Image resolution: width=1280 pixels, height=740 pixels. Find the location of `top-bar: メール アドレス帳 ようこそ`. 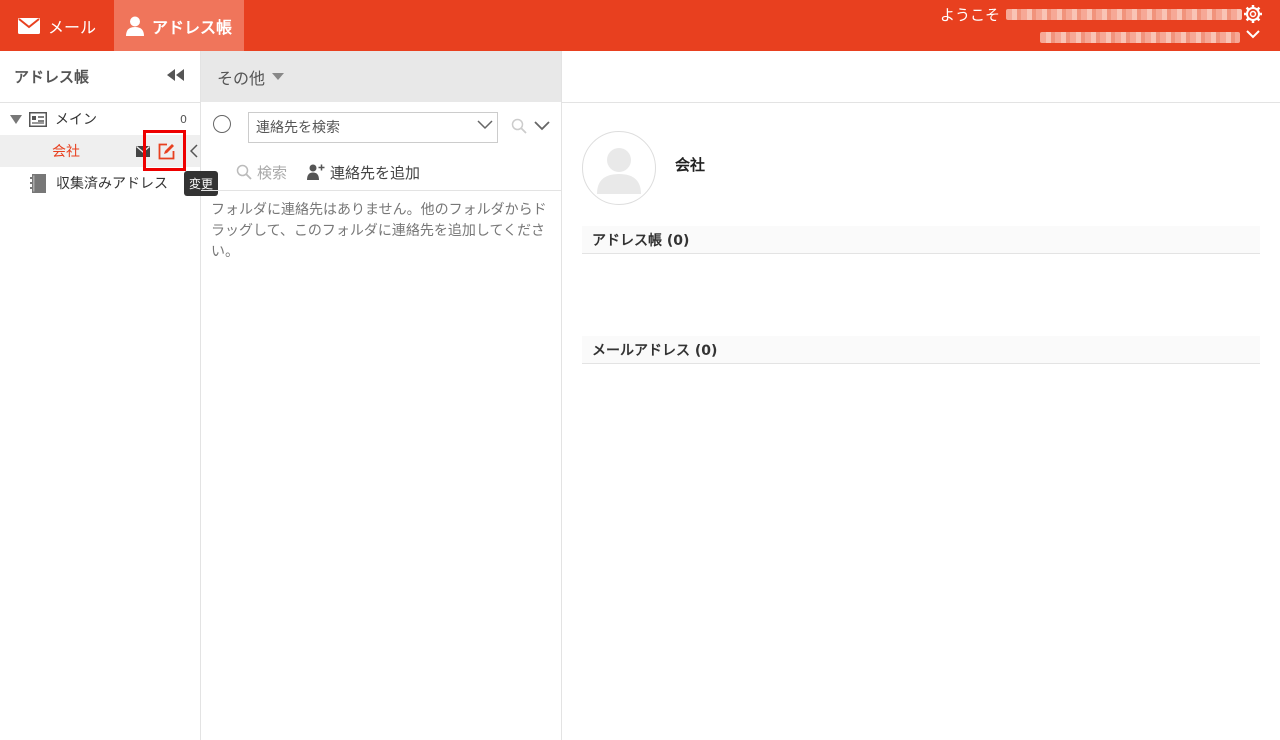

top-bar: メール アドレス帳 ようこそ is located at coordinates (640, 25).